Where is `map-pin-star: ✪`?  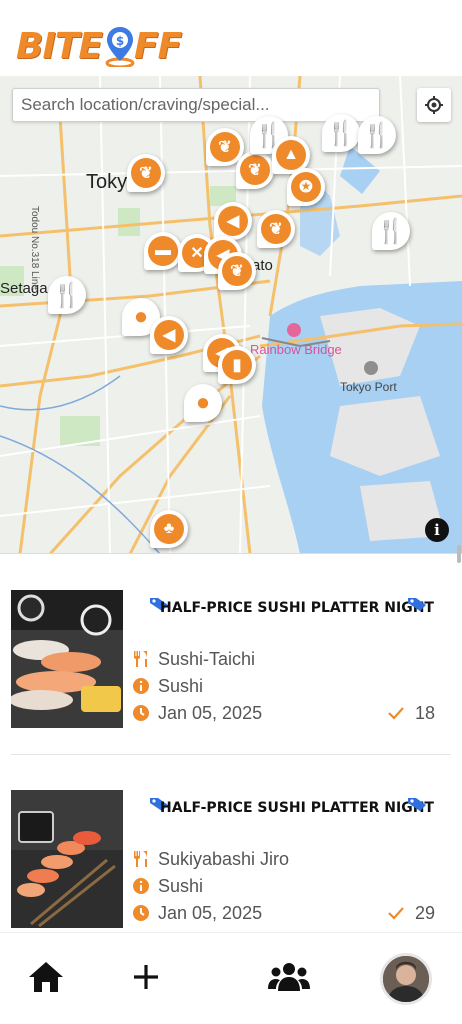 map-pin-star: ✪ is located at coordinates (306, 187).